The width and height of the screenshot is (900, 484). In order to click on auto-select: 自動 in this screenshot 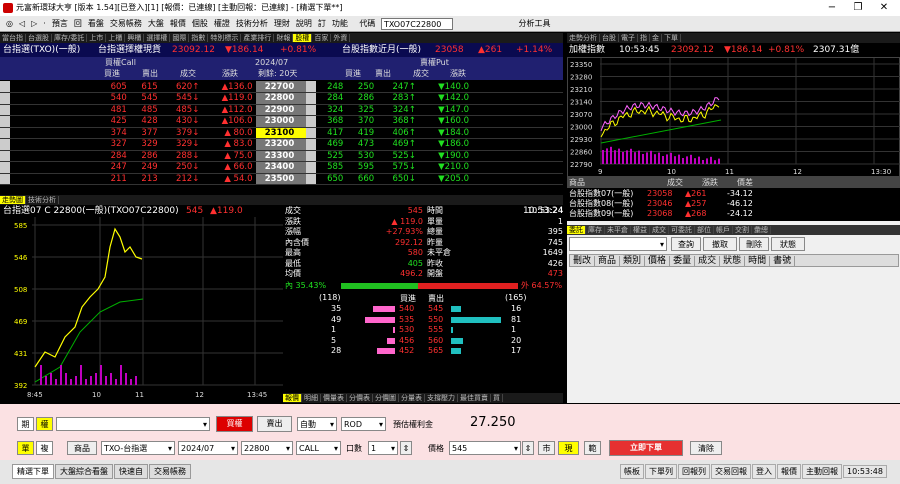, I will do `click(317, 424)`.